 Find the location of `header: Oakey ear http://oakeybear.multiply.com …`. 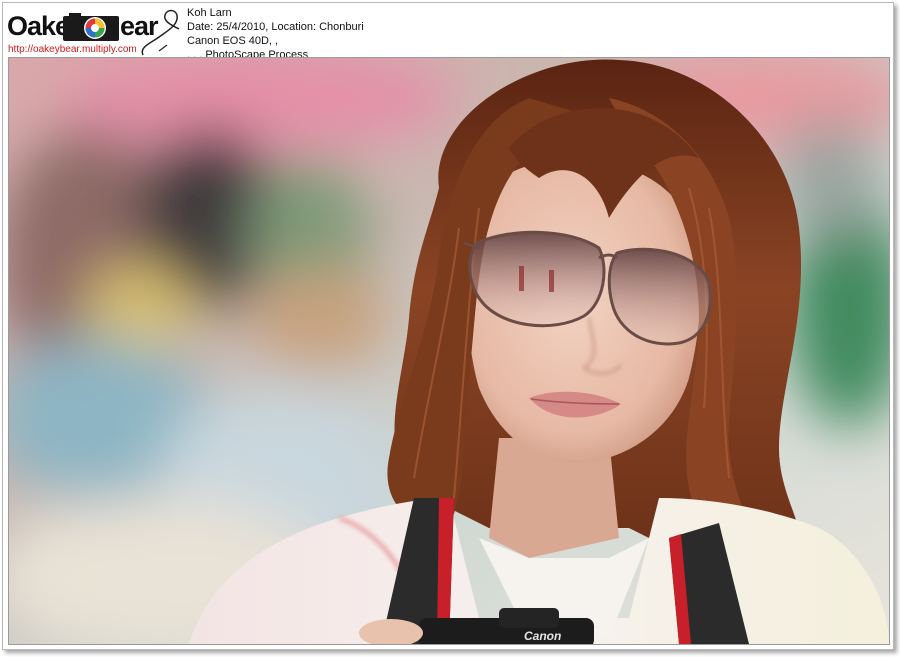

header: Oakey ear http://oakeybear.multiply.com … is located at coordinates (448, 32).